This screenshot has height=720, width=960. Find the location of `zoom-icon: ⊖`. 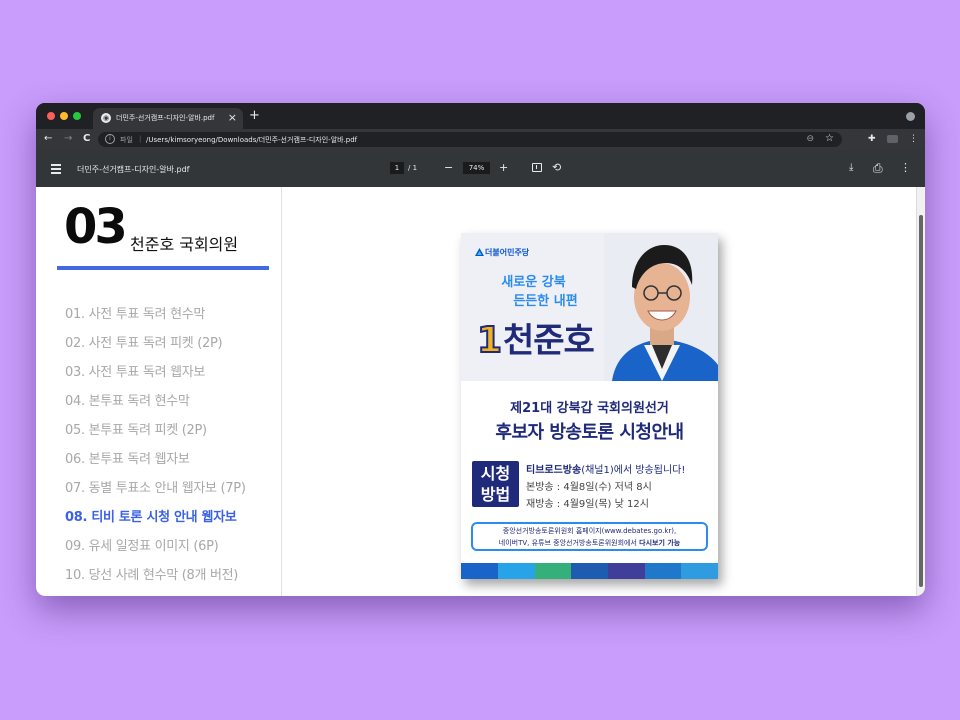

zoom-icon: ⊖ is located at coordinates (810, 139).